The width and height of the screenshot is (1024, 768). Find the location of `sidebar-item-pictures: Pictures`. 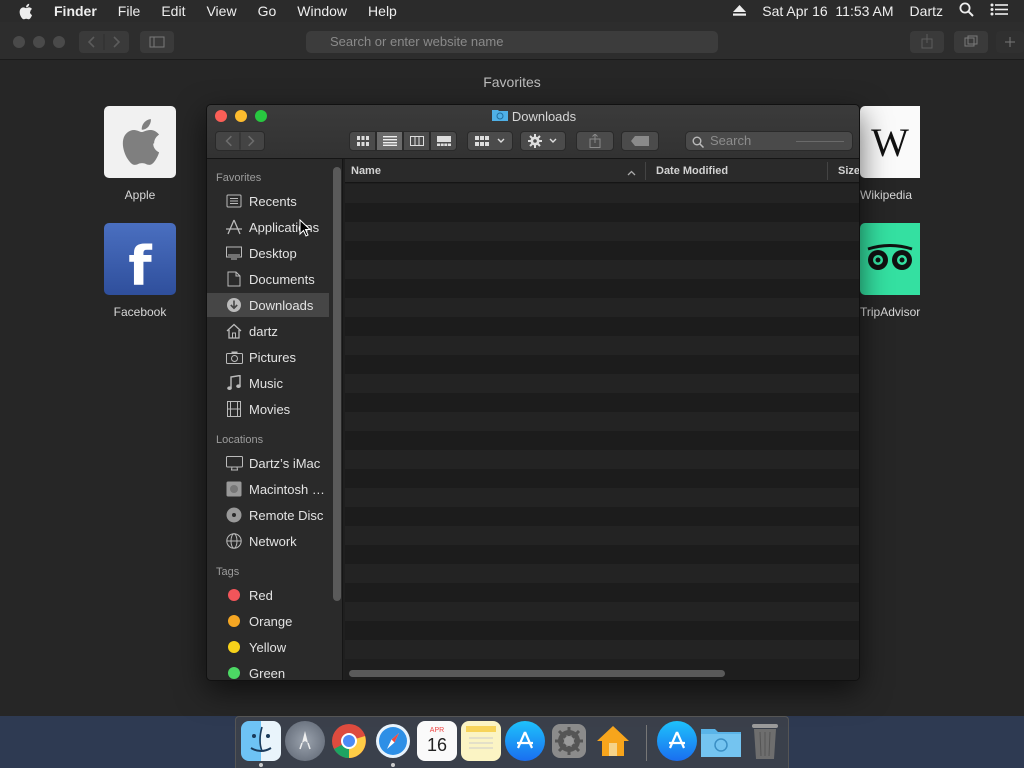

sidebar-item-pictures: Pictures is located at coordinates (268, 357).